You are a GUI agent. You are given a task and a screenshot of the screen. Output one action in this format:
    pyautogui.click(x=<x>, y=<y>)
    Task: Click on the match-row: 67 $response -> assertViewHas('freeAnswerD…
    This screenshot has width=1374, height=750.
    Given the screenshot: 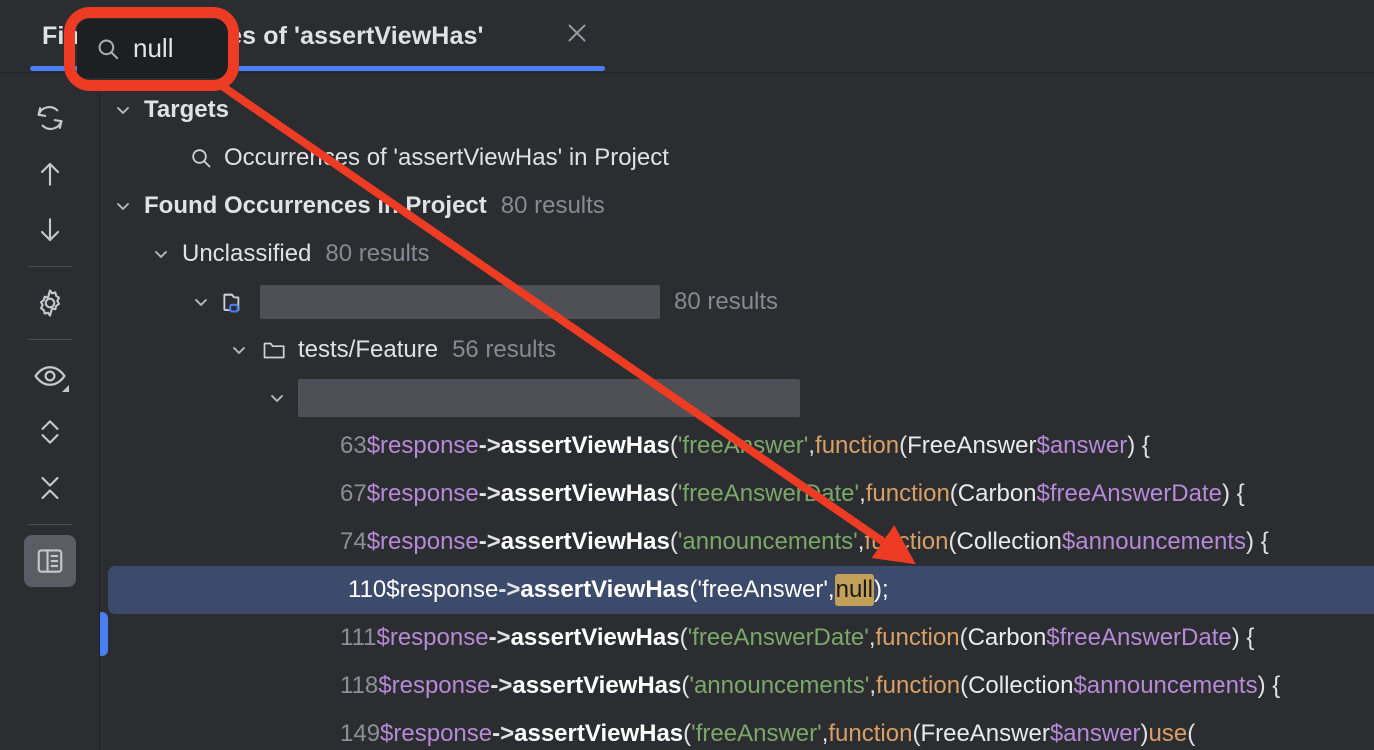 What is the action you would take?
    pyautogui.click(x=737, y=494)
    